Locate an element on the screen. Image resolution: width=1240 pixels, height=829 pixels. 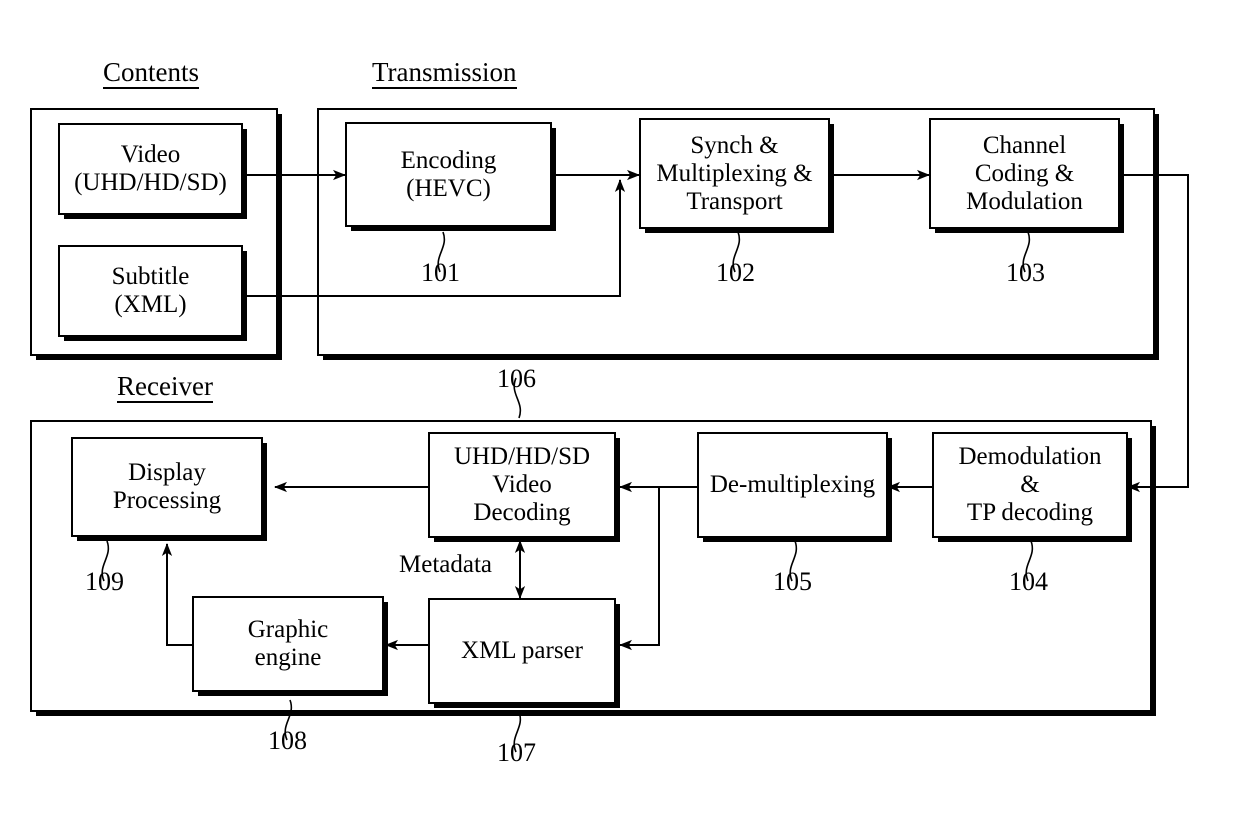
block-display-line1: Display is located at coordinates (167, 472).